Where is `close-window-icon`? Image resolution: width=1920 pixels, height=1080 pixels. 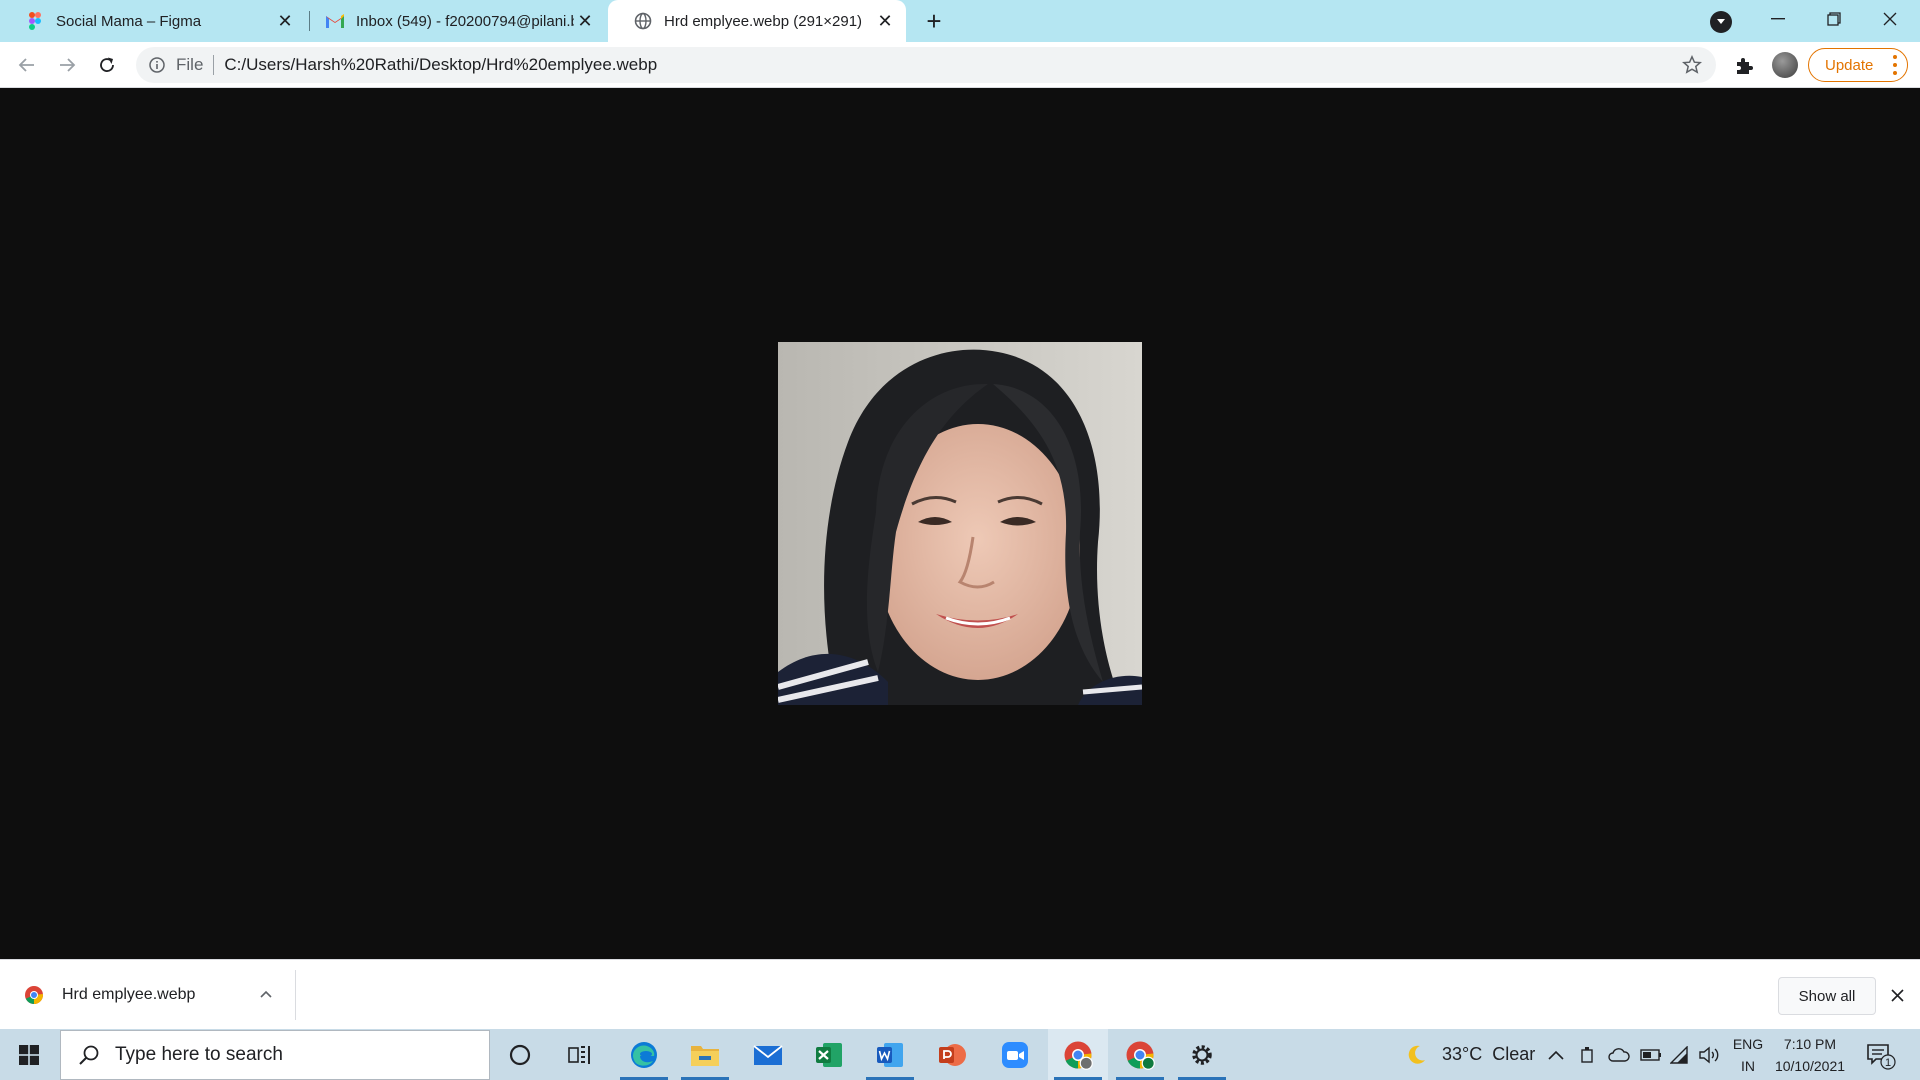 close-window-icon is located at coordinates (1890, 19).